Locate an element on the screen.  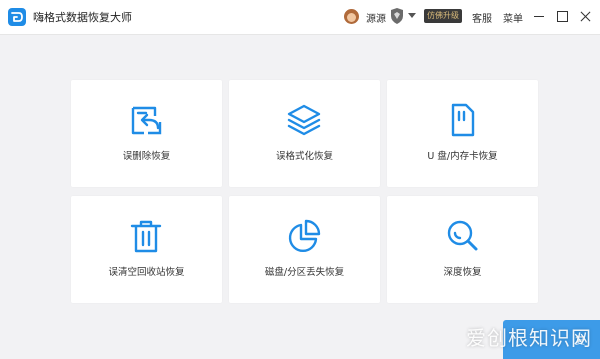
file-undo-icon is located at coordinates (146, 120).